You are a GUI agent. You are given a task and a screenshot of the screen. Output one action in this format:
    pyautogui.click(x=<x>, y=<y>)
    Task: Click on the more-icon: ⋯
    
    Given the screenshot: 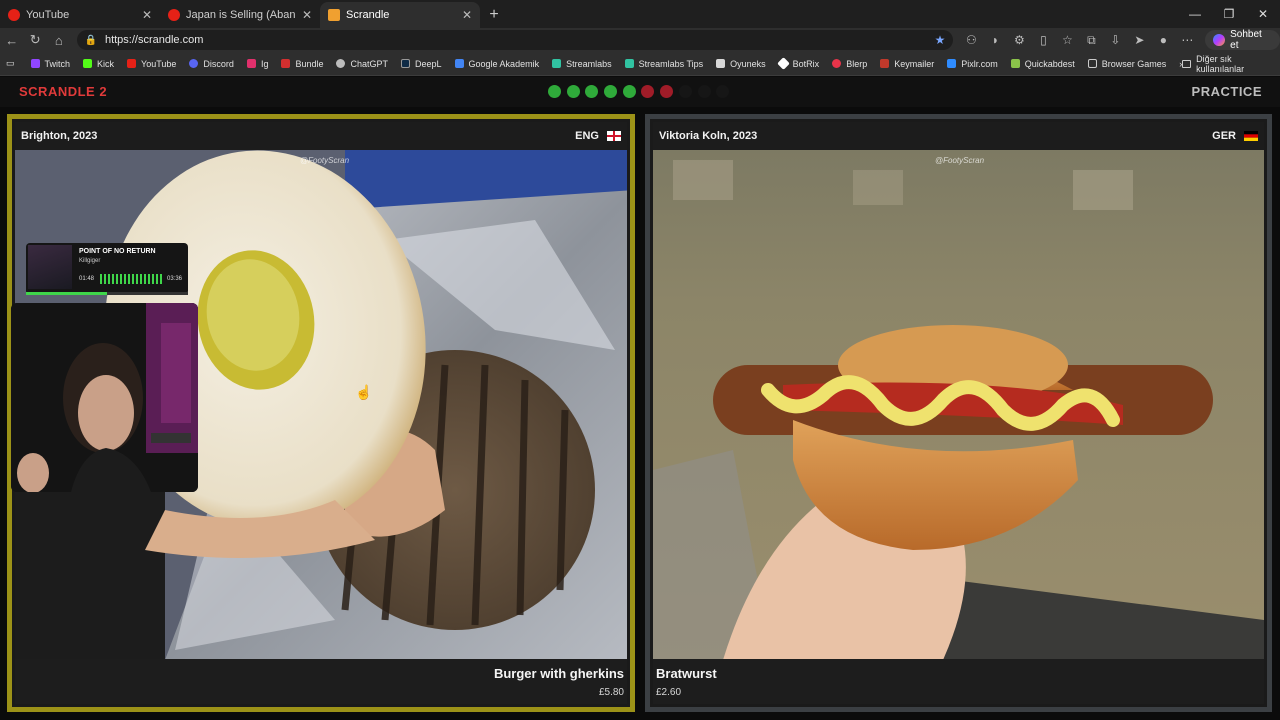 What is the action you would take?
    pyautogui.click(x=1187, y=40)
    